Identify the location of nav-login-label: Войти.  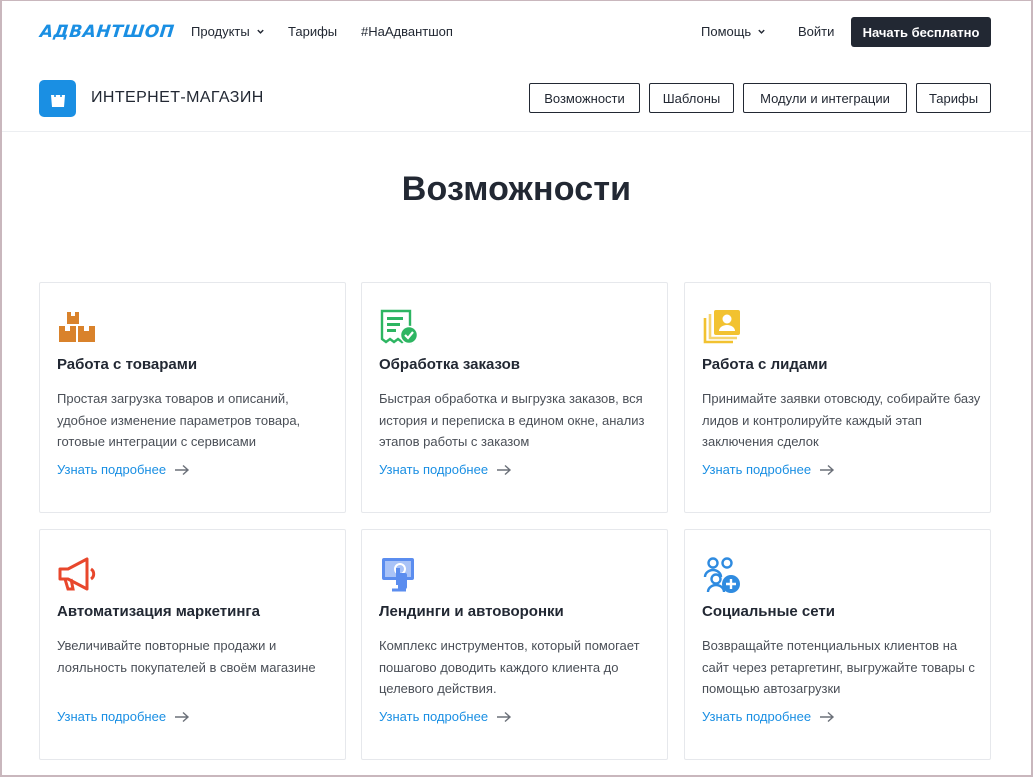
(816, 31).